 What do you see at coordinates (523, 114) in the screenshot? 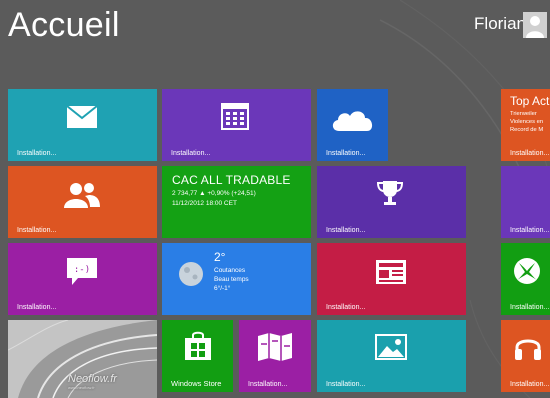
I see `top-actu-line: Trierweiler` at bounding box center [523, 114].